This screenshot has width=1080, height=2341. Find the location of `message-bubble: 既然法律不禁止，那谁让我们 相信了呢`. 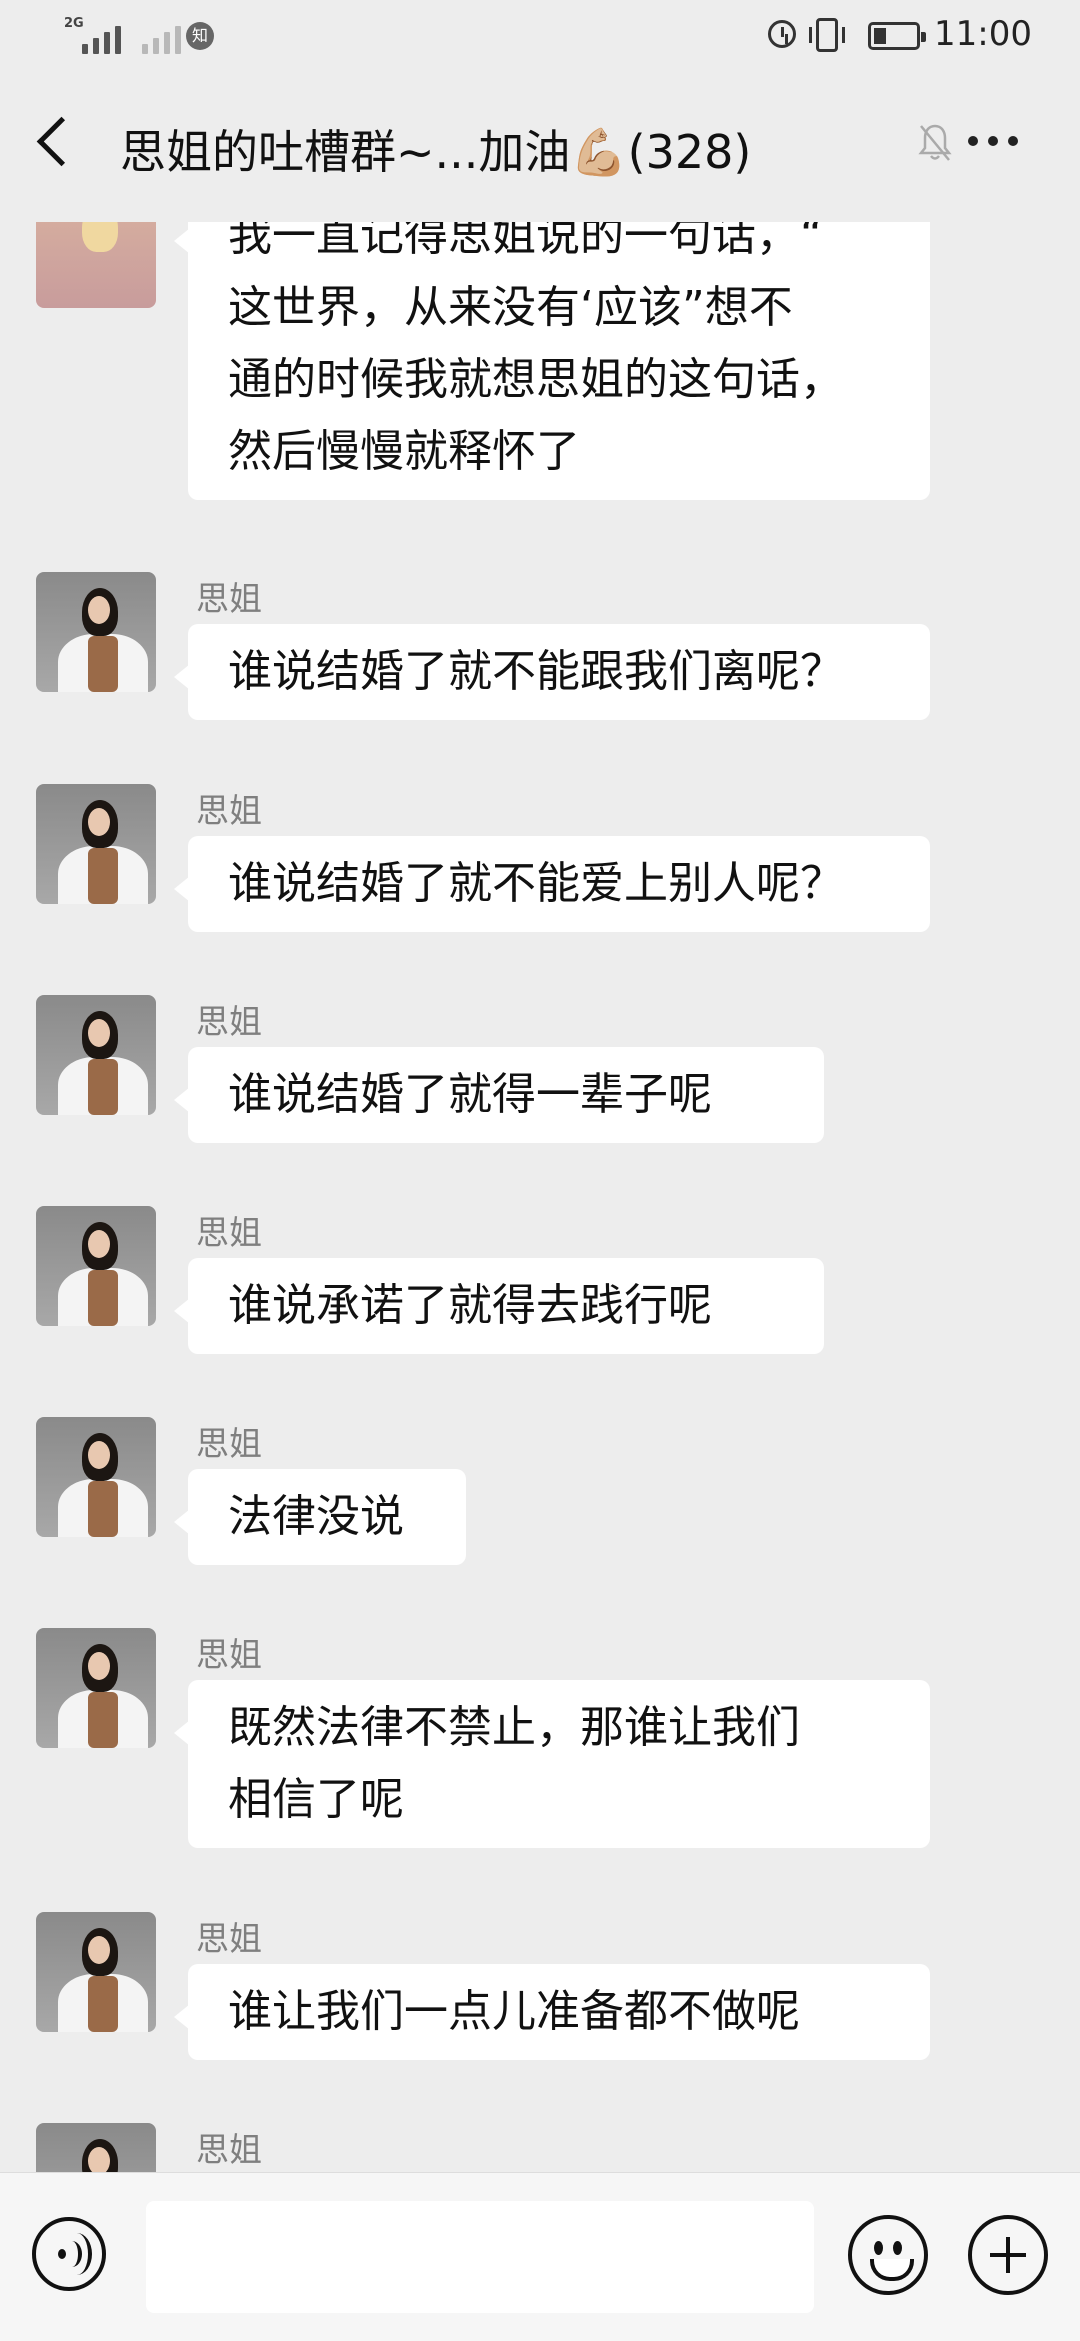

message-bubble: 既然法律不禁止，那谁让我们 相信了呢 is located at coordinates (552, 1764).